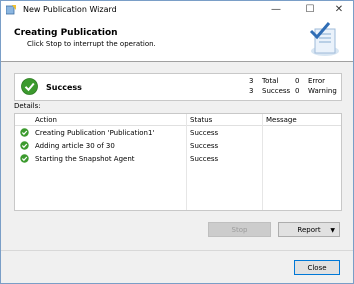 Image resolution: width=354 pixels, height=284 pixels. Describe the element at coordinates (70, 9) in the screenshot. I see `window-title: New Publication Wizard` at that location.